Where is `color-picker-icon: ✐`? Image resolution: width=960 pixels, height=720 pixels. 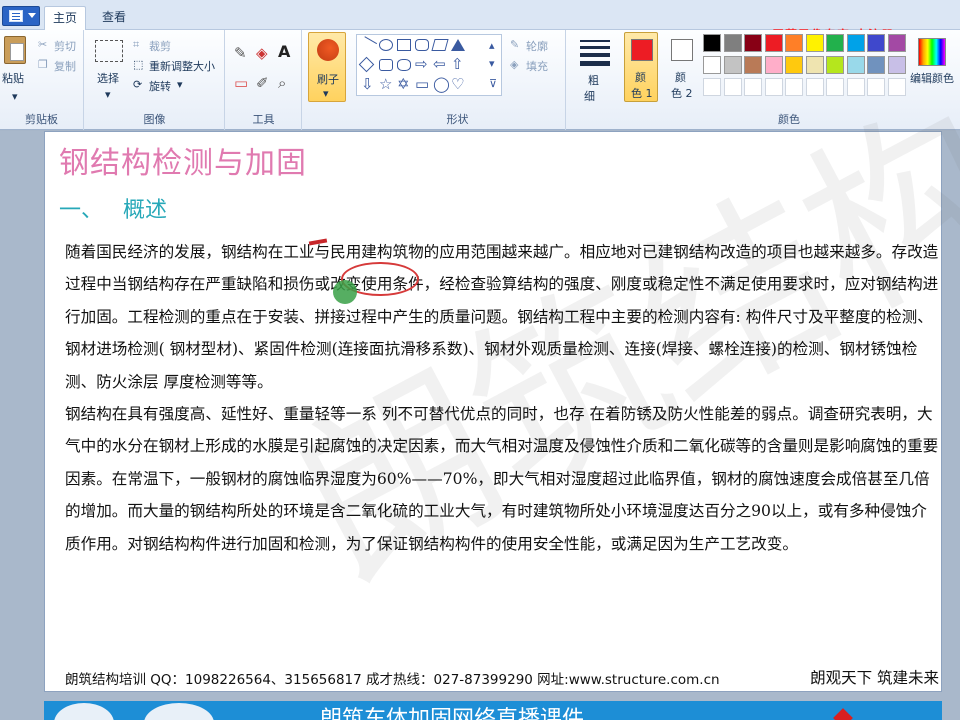 color-picker-icon: ✐ is located at coordinates (262, 83).